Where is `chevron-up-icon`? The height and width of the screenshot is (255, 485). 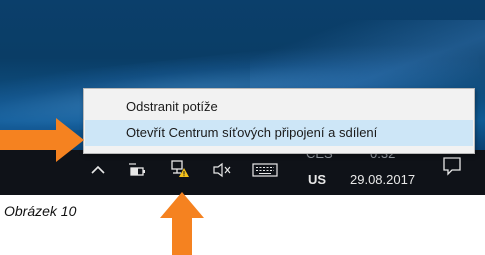
chevron-up-icon is located at coordinates (98, 170).